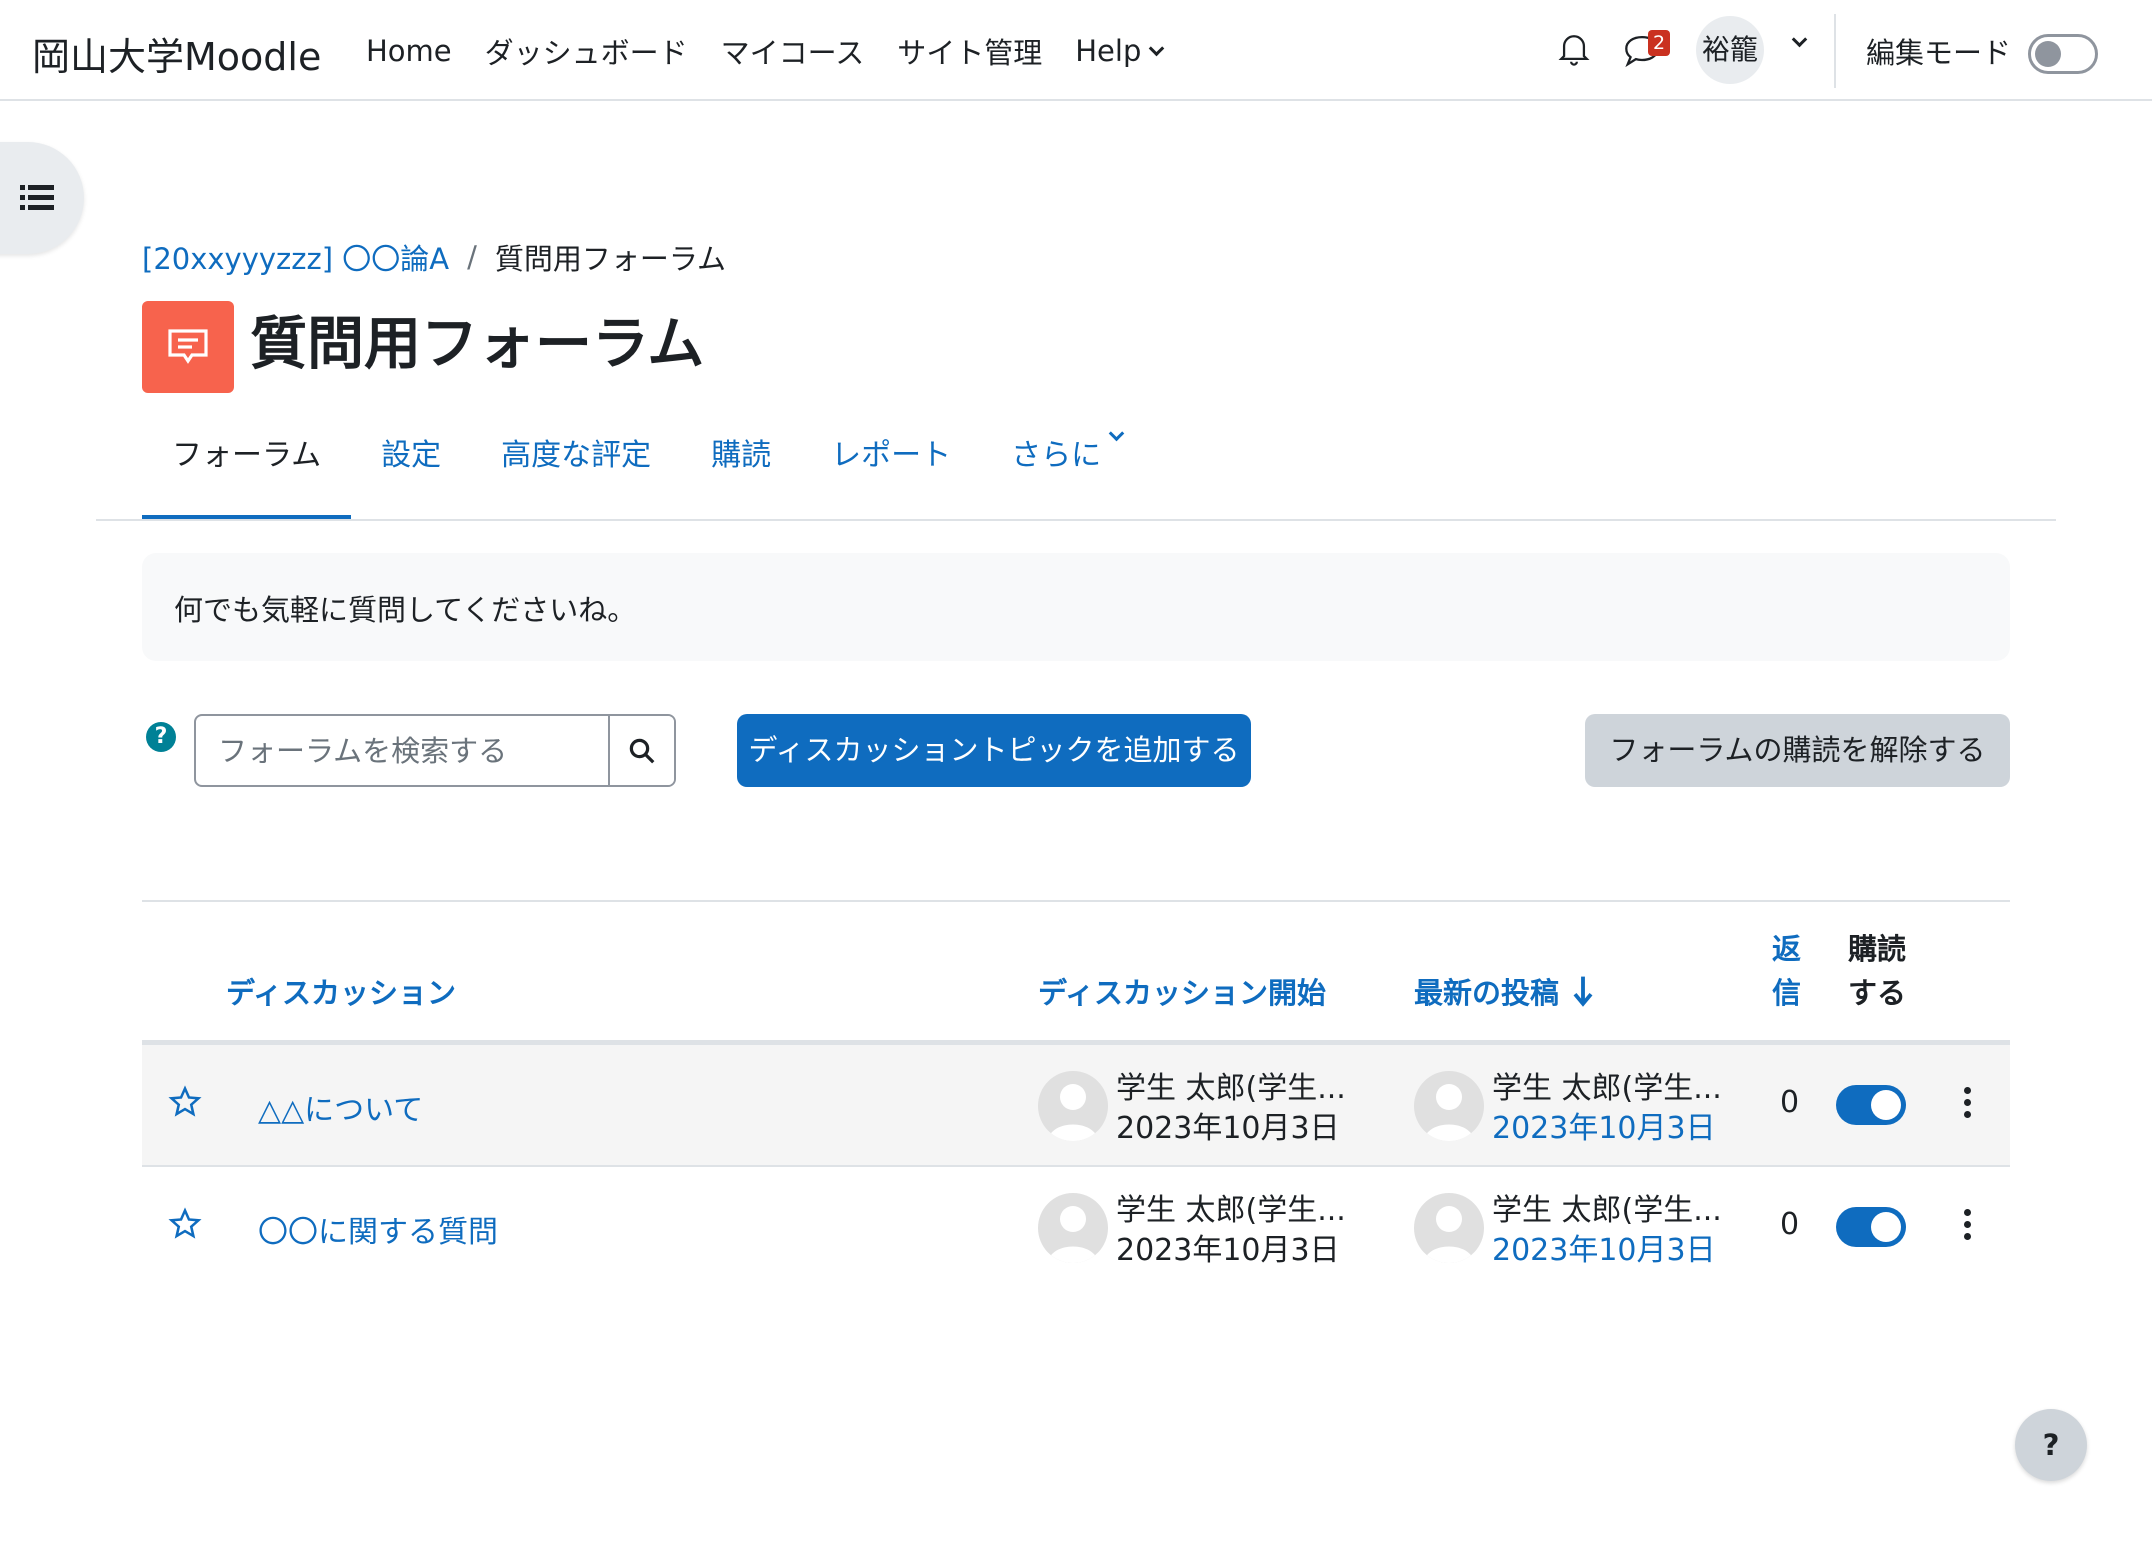 The image size is (2152, 1546). Describe the element at coordinates (610, 259) in the screenshot. I see `breadcrumb-current: 質問用フォーラム` at that location.